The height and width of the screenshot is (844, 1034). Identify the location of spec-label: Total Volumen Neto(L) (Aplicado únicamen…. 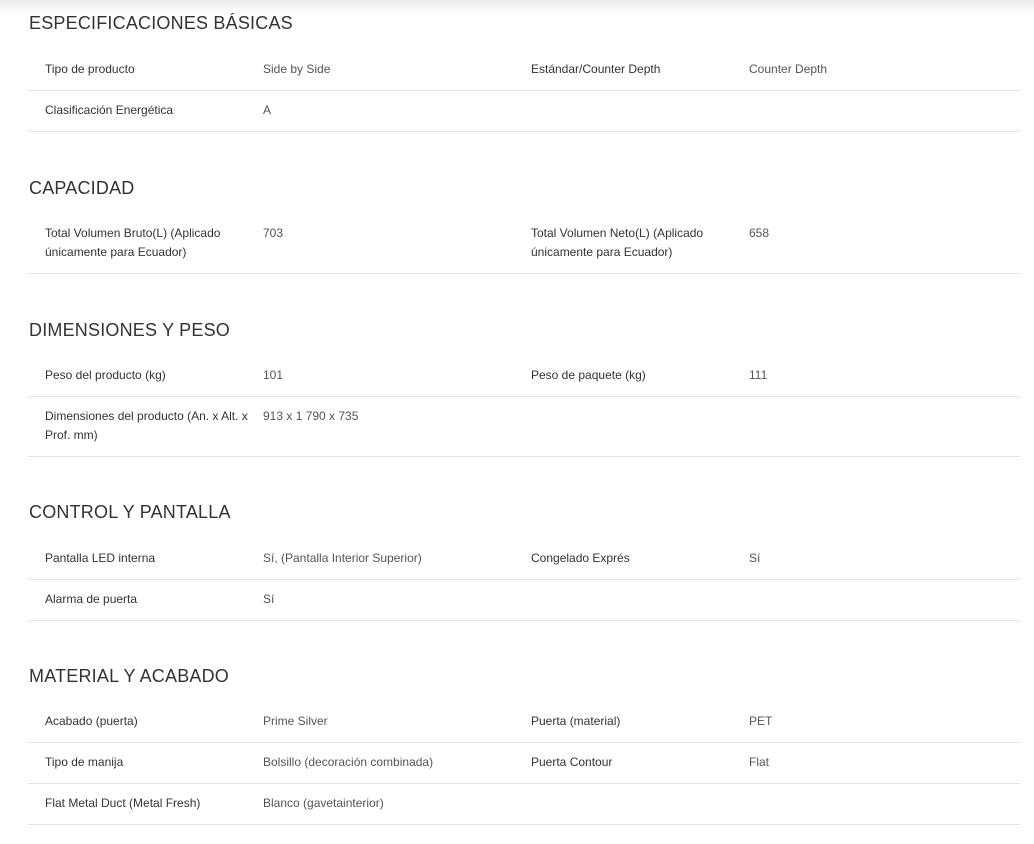
(617, 242).